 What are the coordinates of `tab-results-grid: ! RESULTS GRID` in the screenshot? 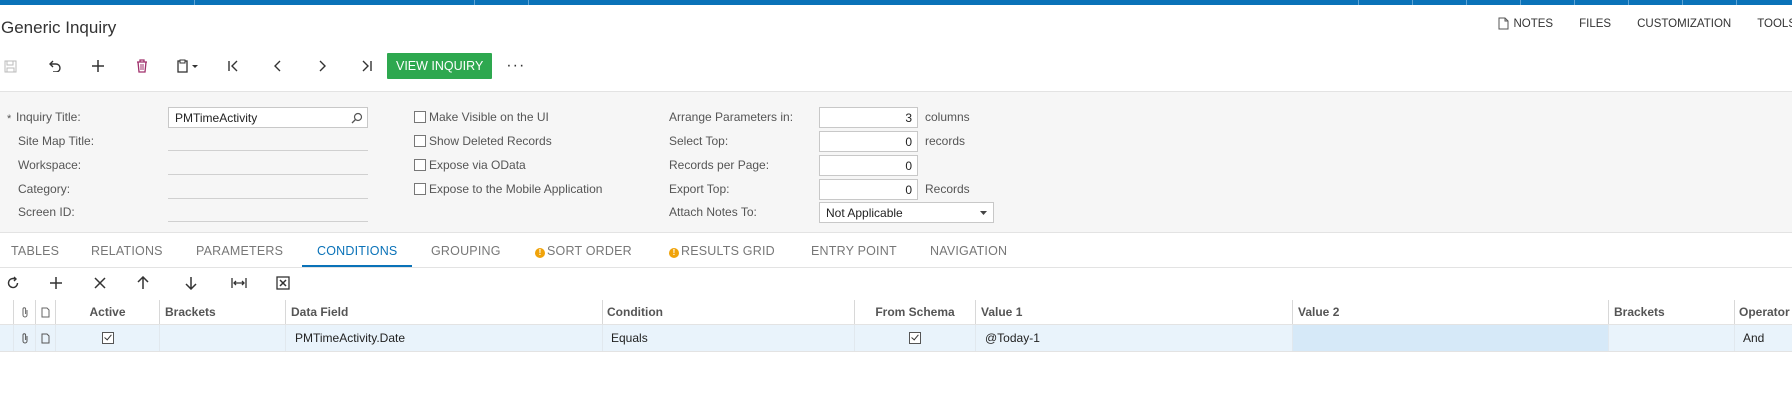 It's located at (722, 251).